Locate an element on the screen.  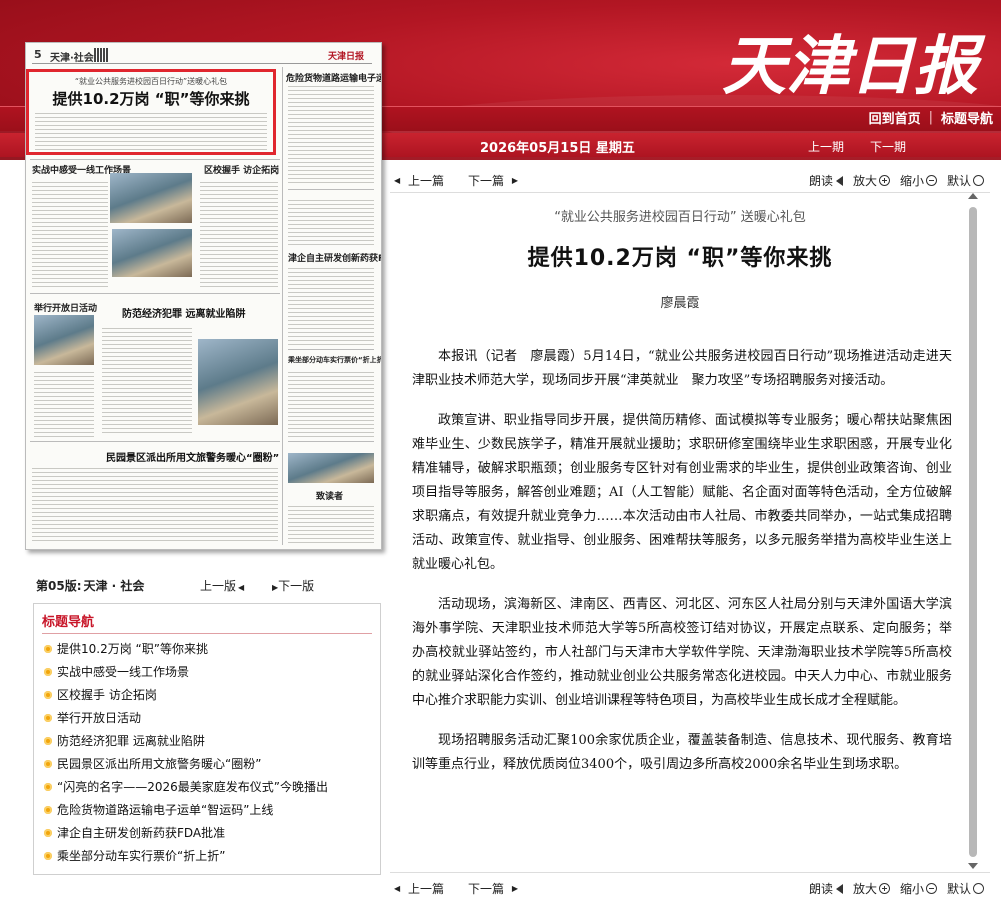
toc-item-label: 危险货物道路运输电子运单“智运码”上线 is located at coordinates (165, 810).